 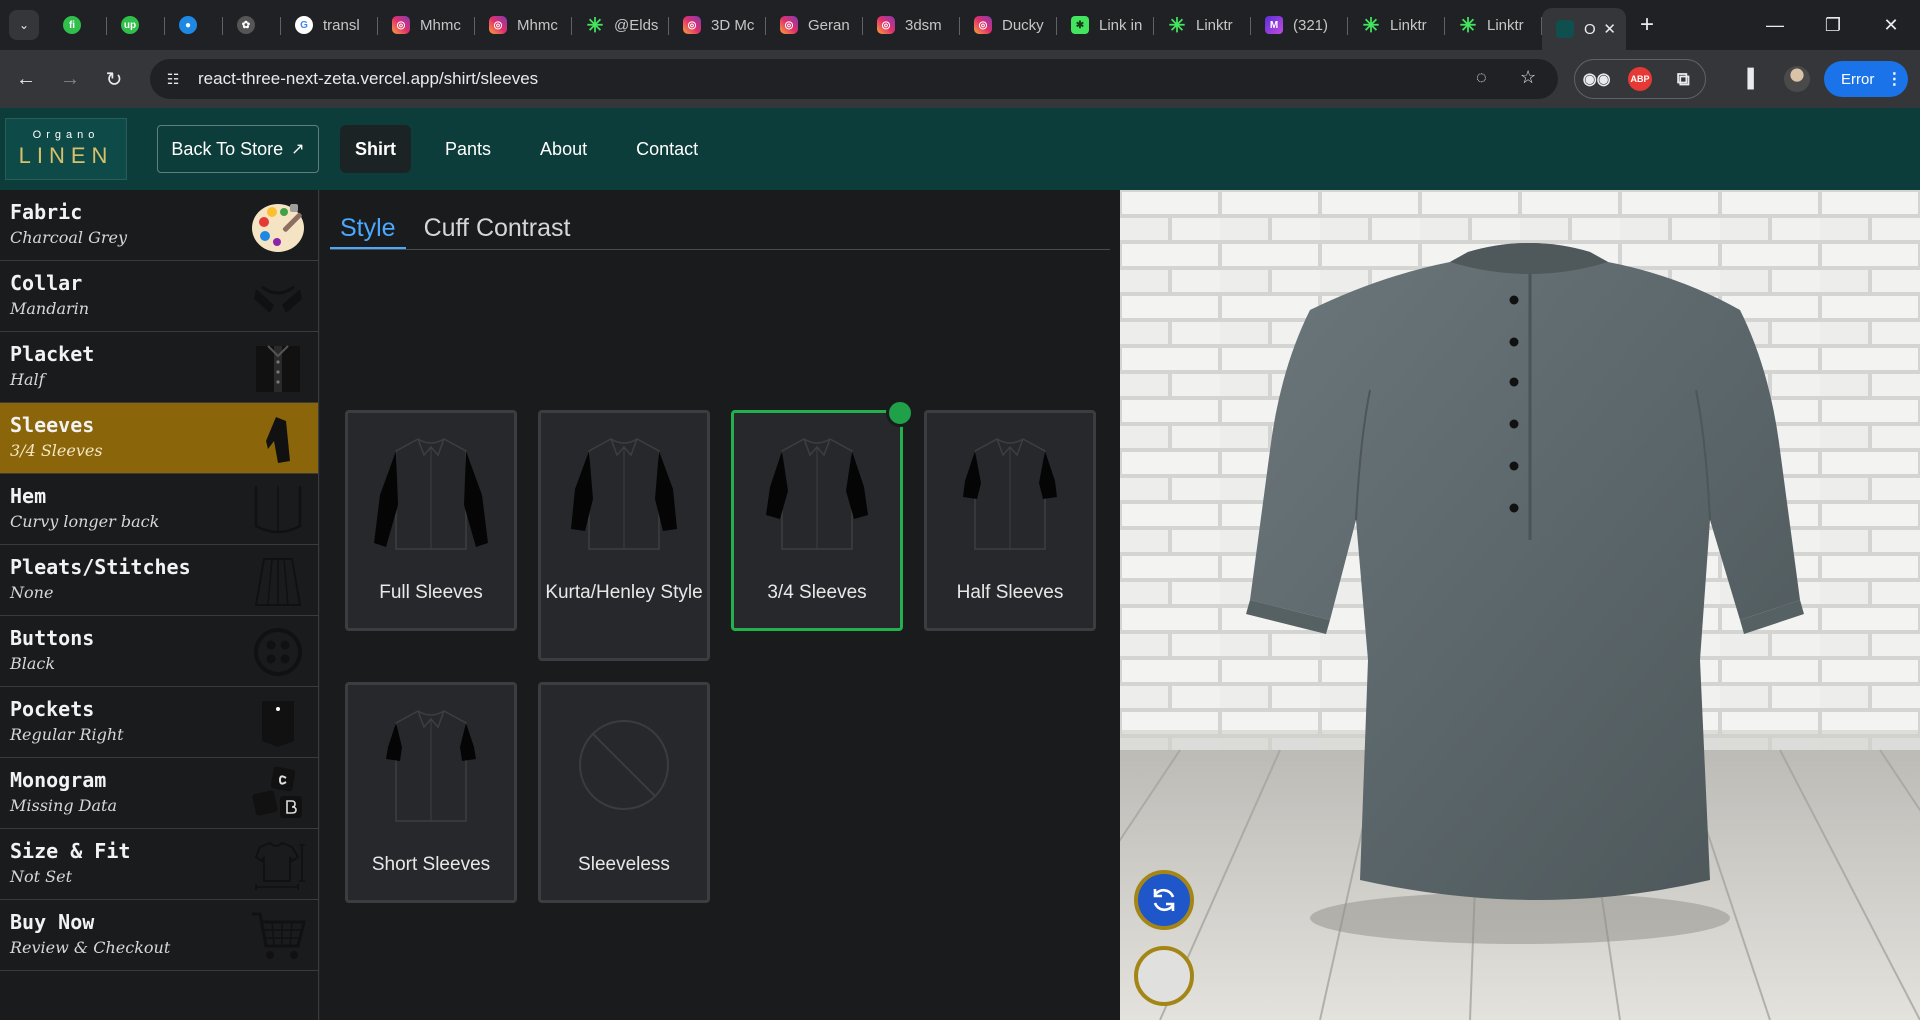 What do you see at coordinates (1008, 25) in the screenshot?
I see `browser-tab: ◎ Ducky` at bounding box center [1008, 25].